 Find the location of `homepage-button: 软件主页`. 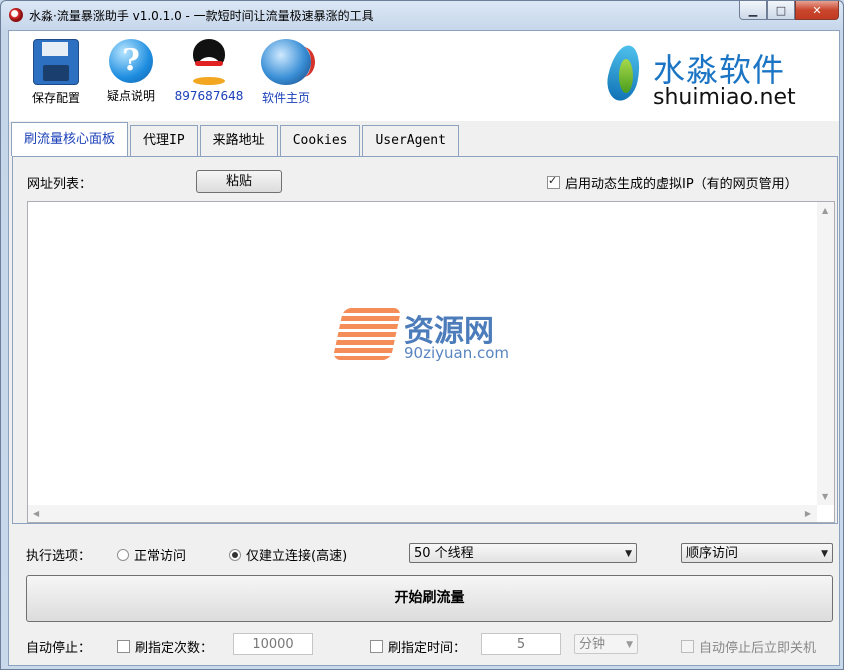

homepage-button: 软件主页 is located at coordinates (286, 72).